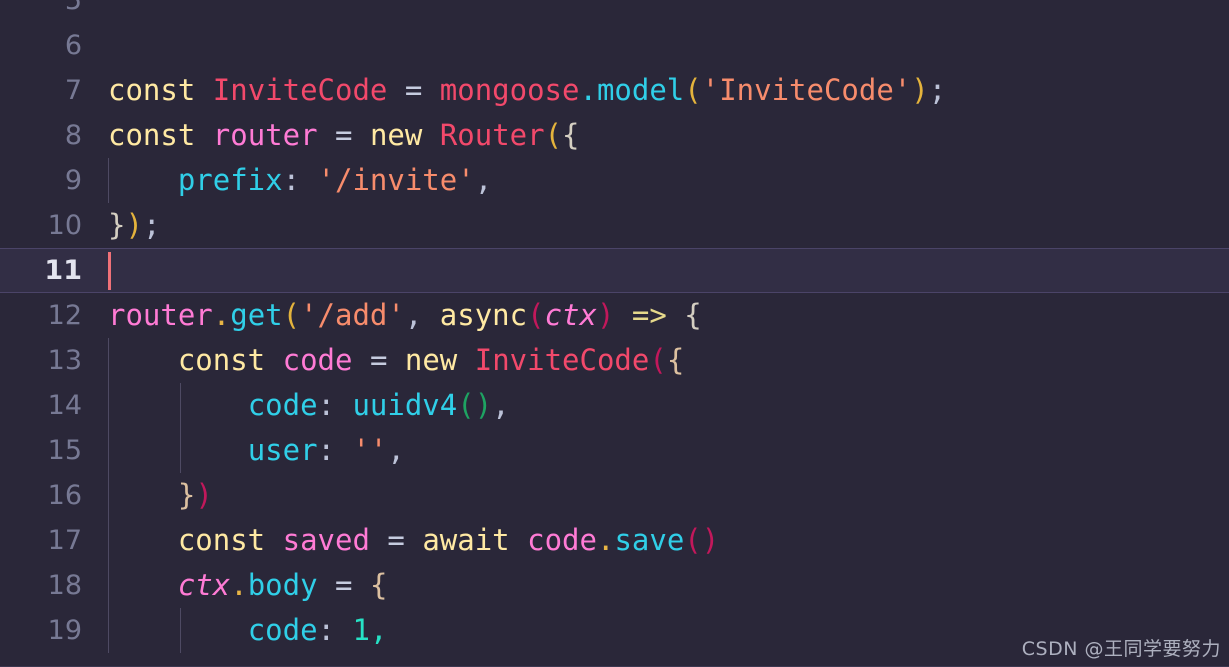  Describe the element at coordinates (668, 450) in the screenshot. I see `line-content: user: '',` at that location.